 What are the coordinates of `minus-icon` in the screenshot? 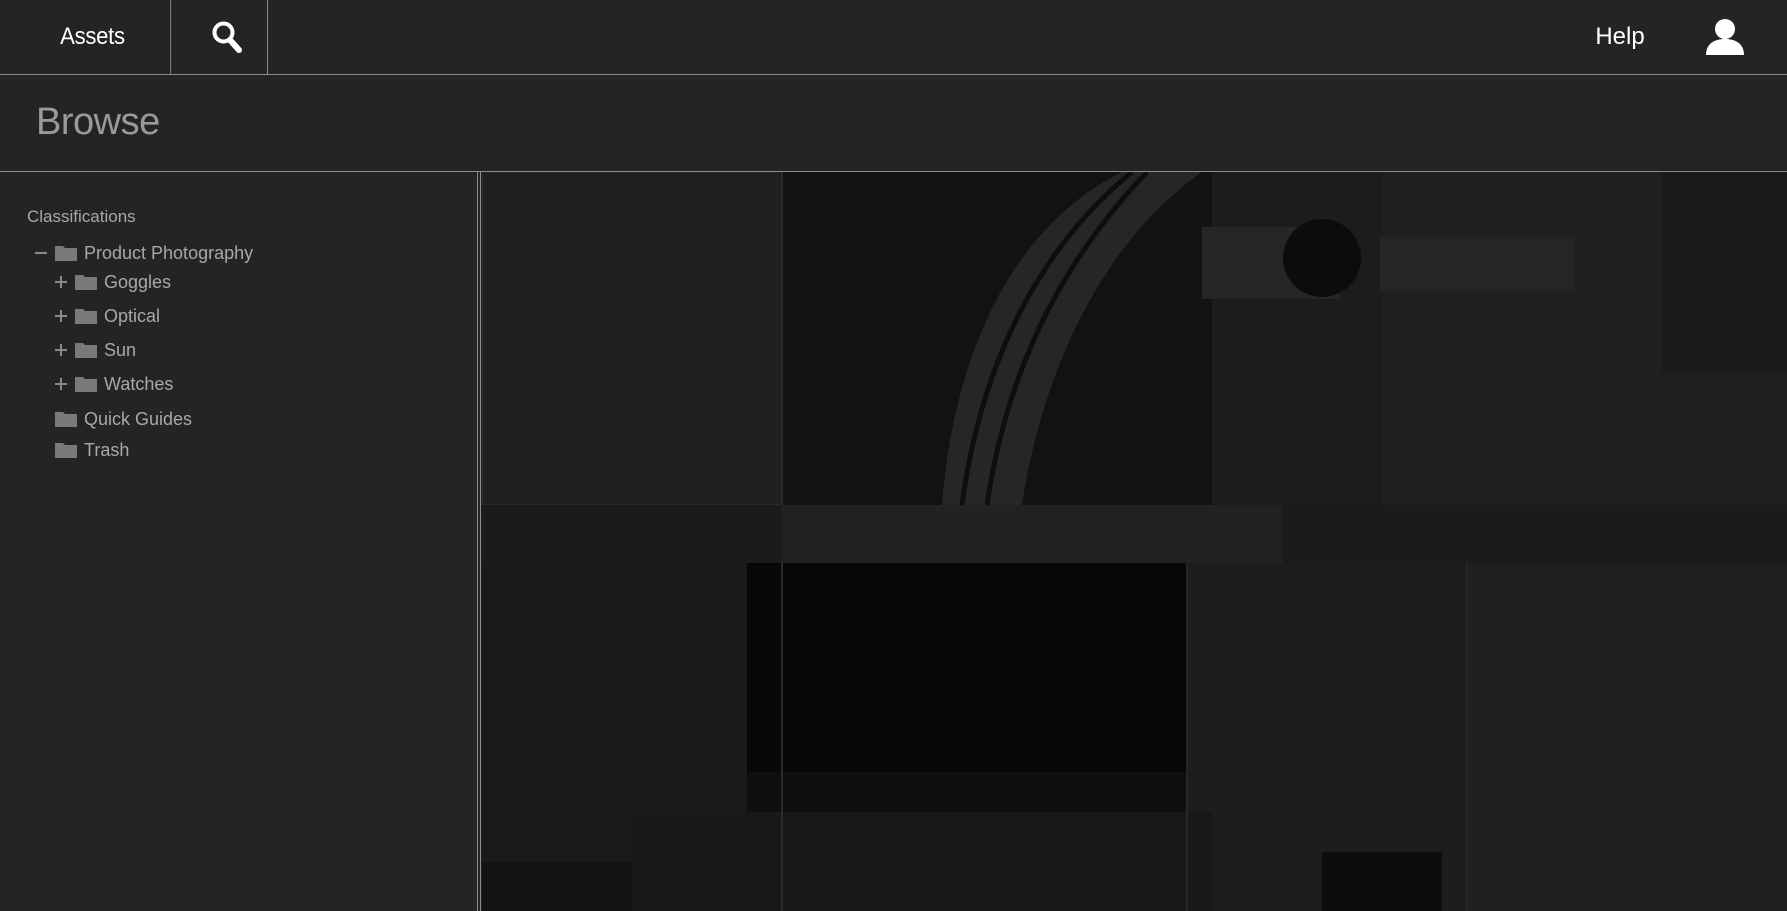 It's located at (41, 253).